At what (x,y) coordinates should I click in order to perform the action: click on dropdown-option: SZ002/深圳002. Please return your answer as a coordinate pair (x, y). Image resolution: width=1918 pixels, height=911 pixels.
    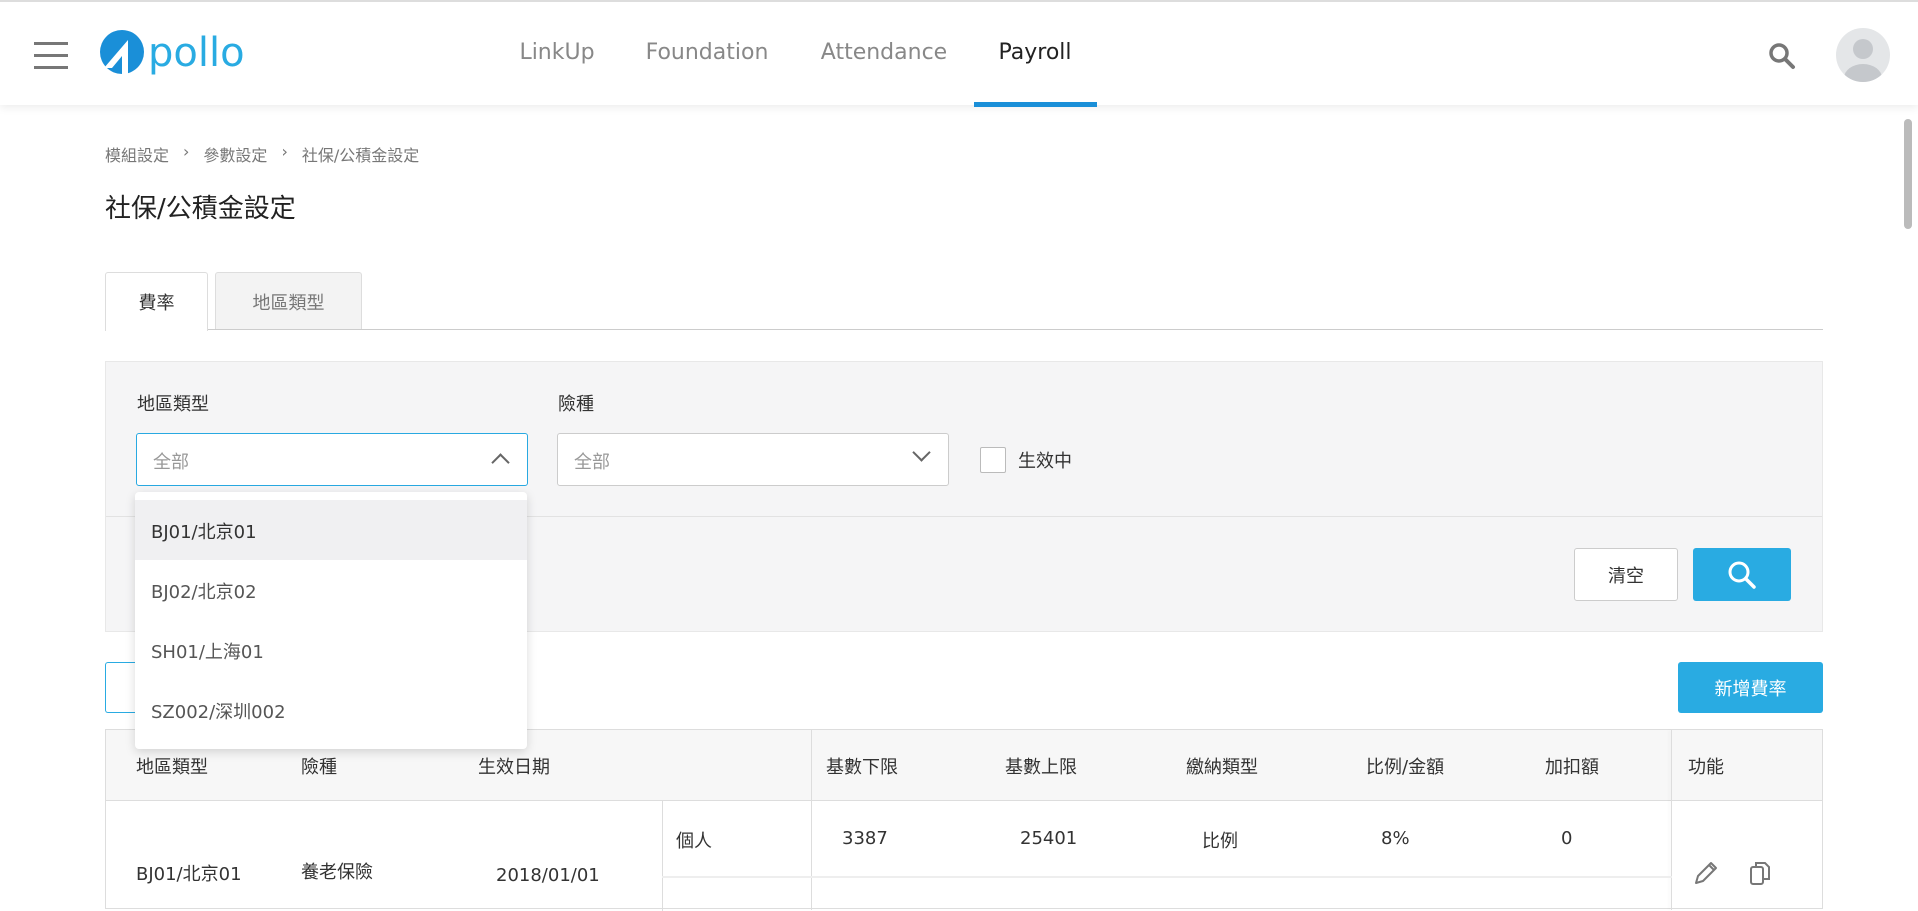
    Looking at the image, I should click on (331, 710).